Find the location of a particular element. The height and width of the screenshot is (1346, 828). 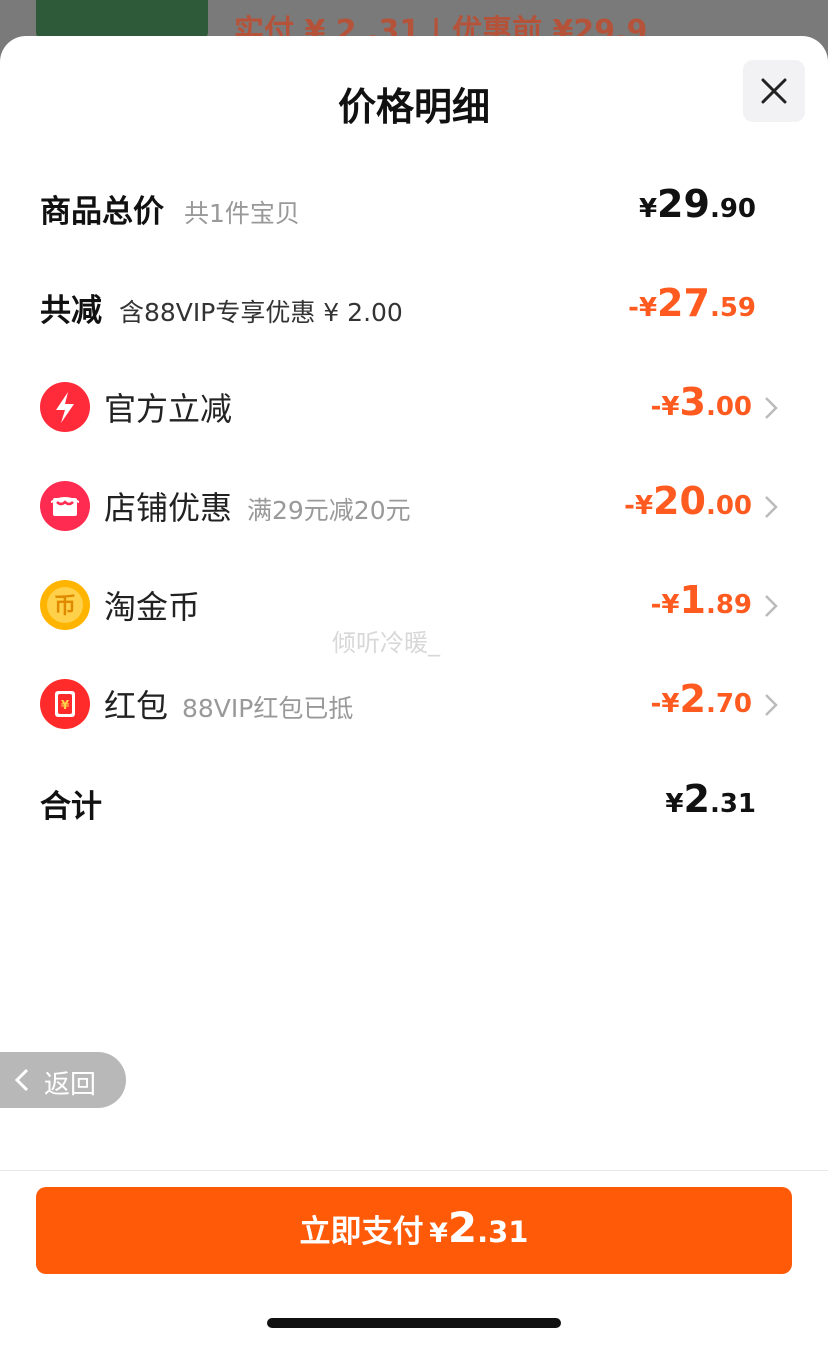

official-discount-amount: -¥3.00 is located at coordinates (701, 402).